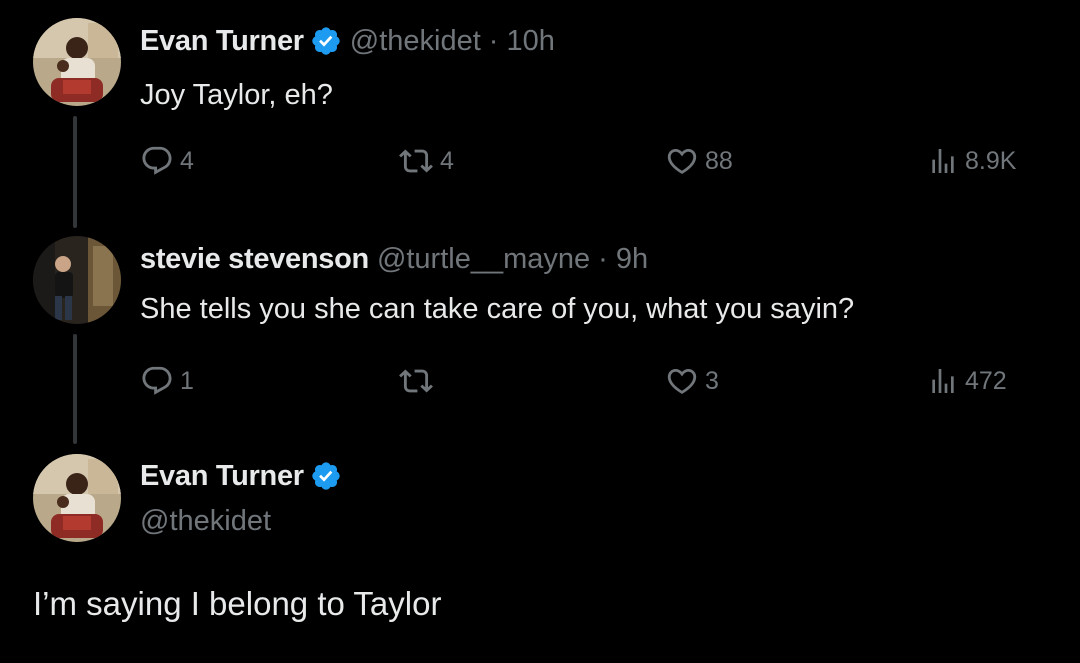 This screenshot has width=1080, height=663. I want to click on repost-count: 4, so click(447, 161).